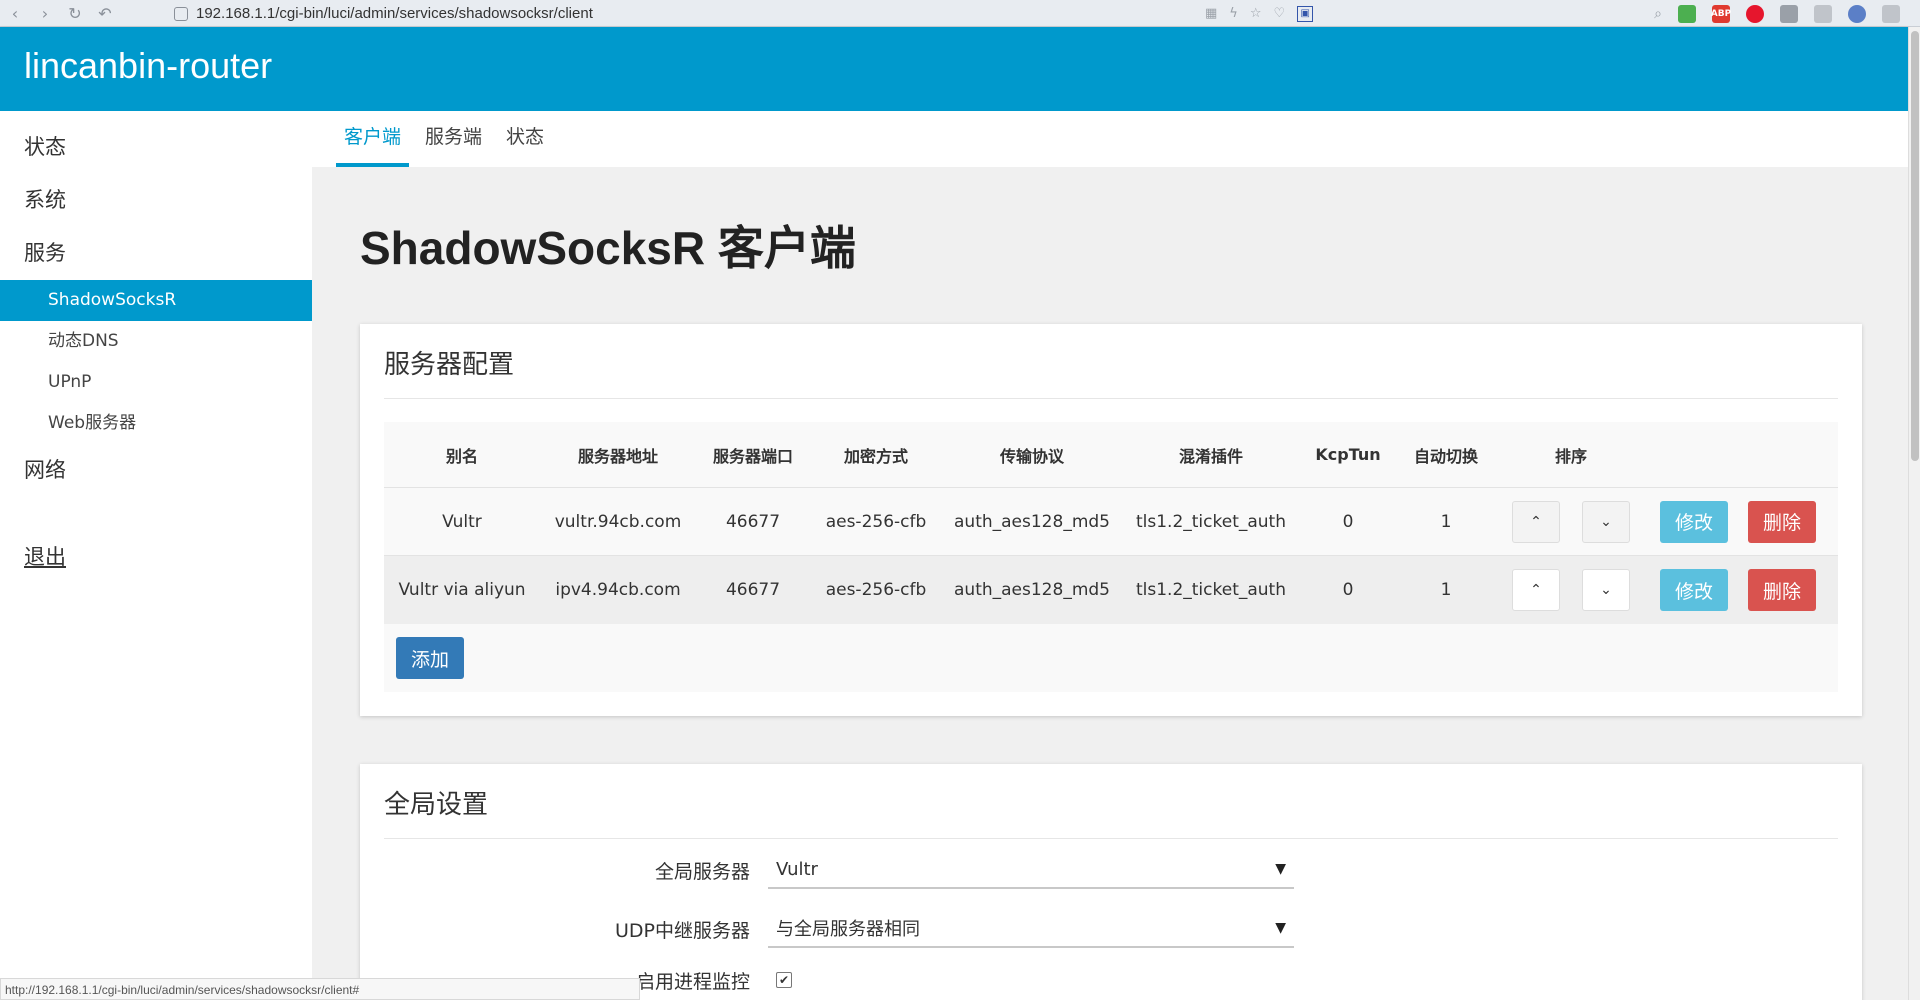 The height and width of the screenshot is (1000, 1920). I want to click on sidebar-item-shadowsocksr: ShadowSocksR, so click(156, 300).